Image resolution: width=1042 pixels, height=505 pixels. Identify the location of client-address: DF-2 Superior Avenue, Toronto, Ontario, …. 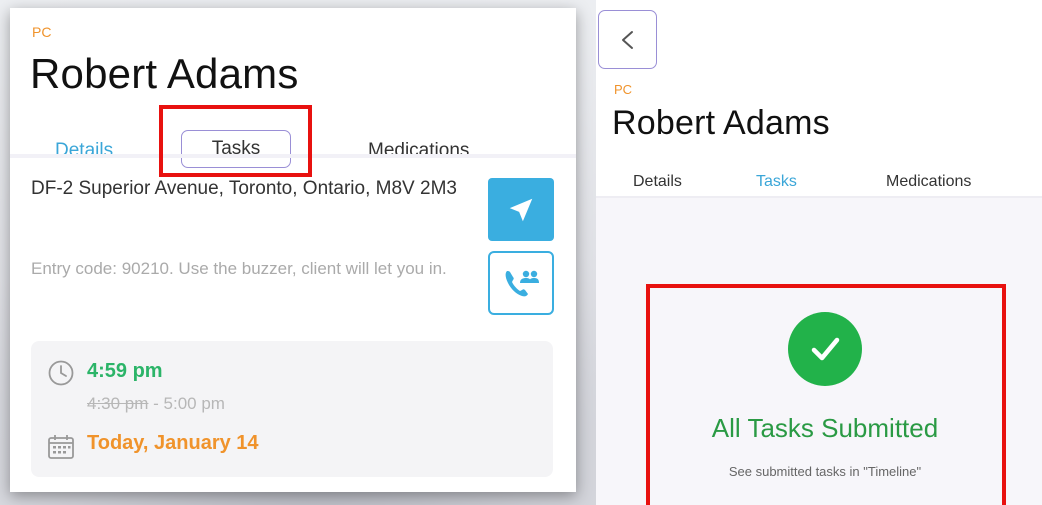
(244, 188).